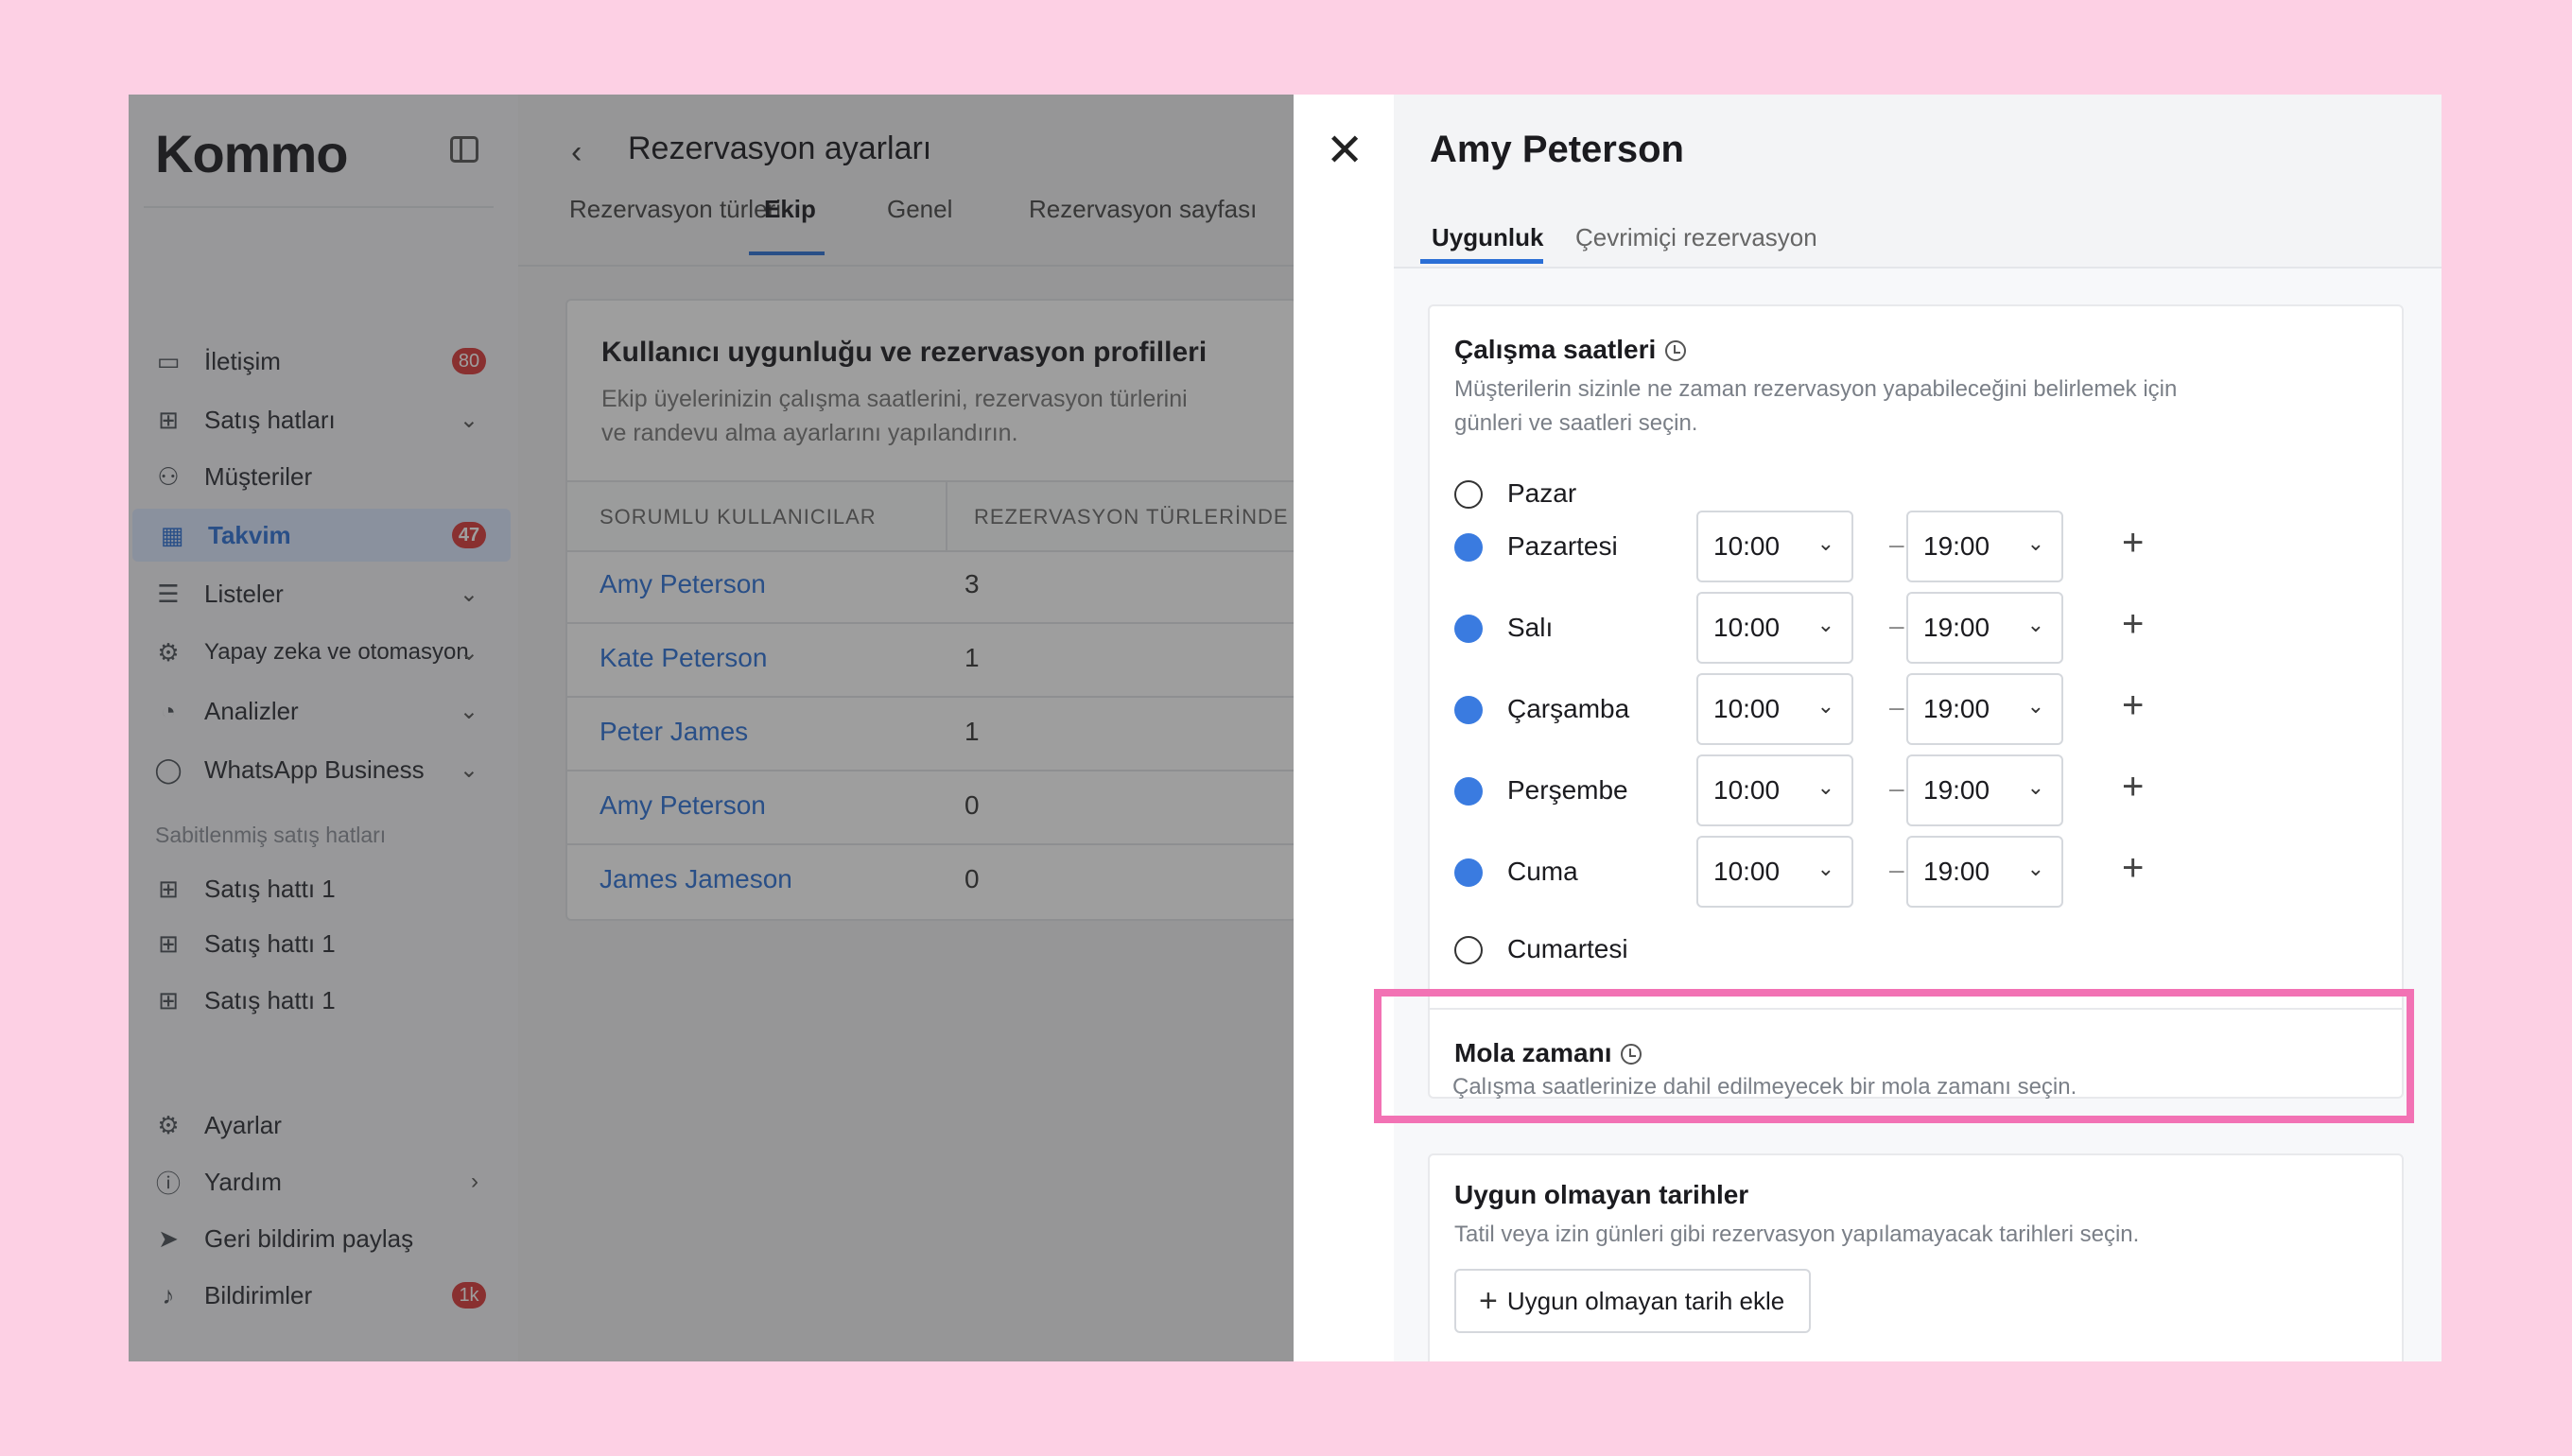 The image size is (2572, 1456). Describe the element at coordinates (931, 880) in the screenshot. I see `table-row: James Jameson 0` at that location.